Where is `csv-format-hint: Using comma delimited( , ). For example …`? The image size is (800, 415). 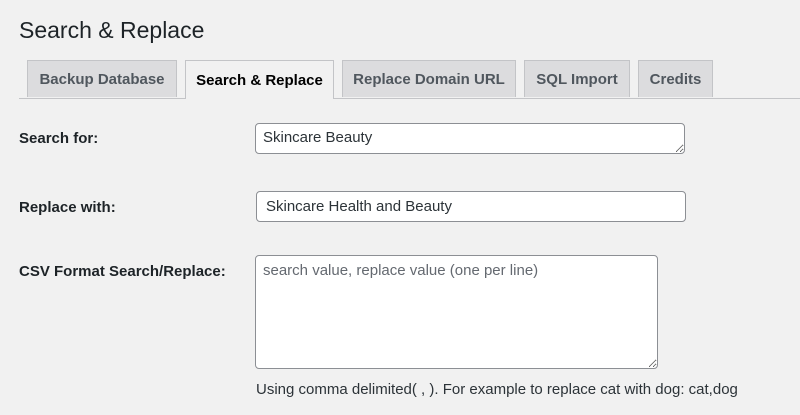 csv-format-hint: Using comma delimited( , ). For example … is located at coordinates (497, 389).